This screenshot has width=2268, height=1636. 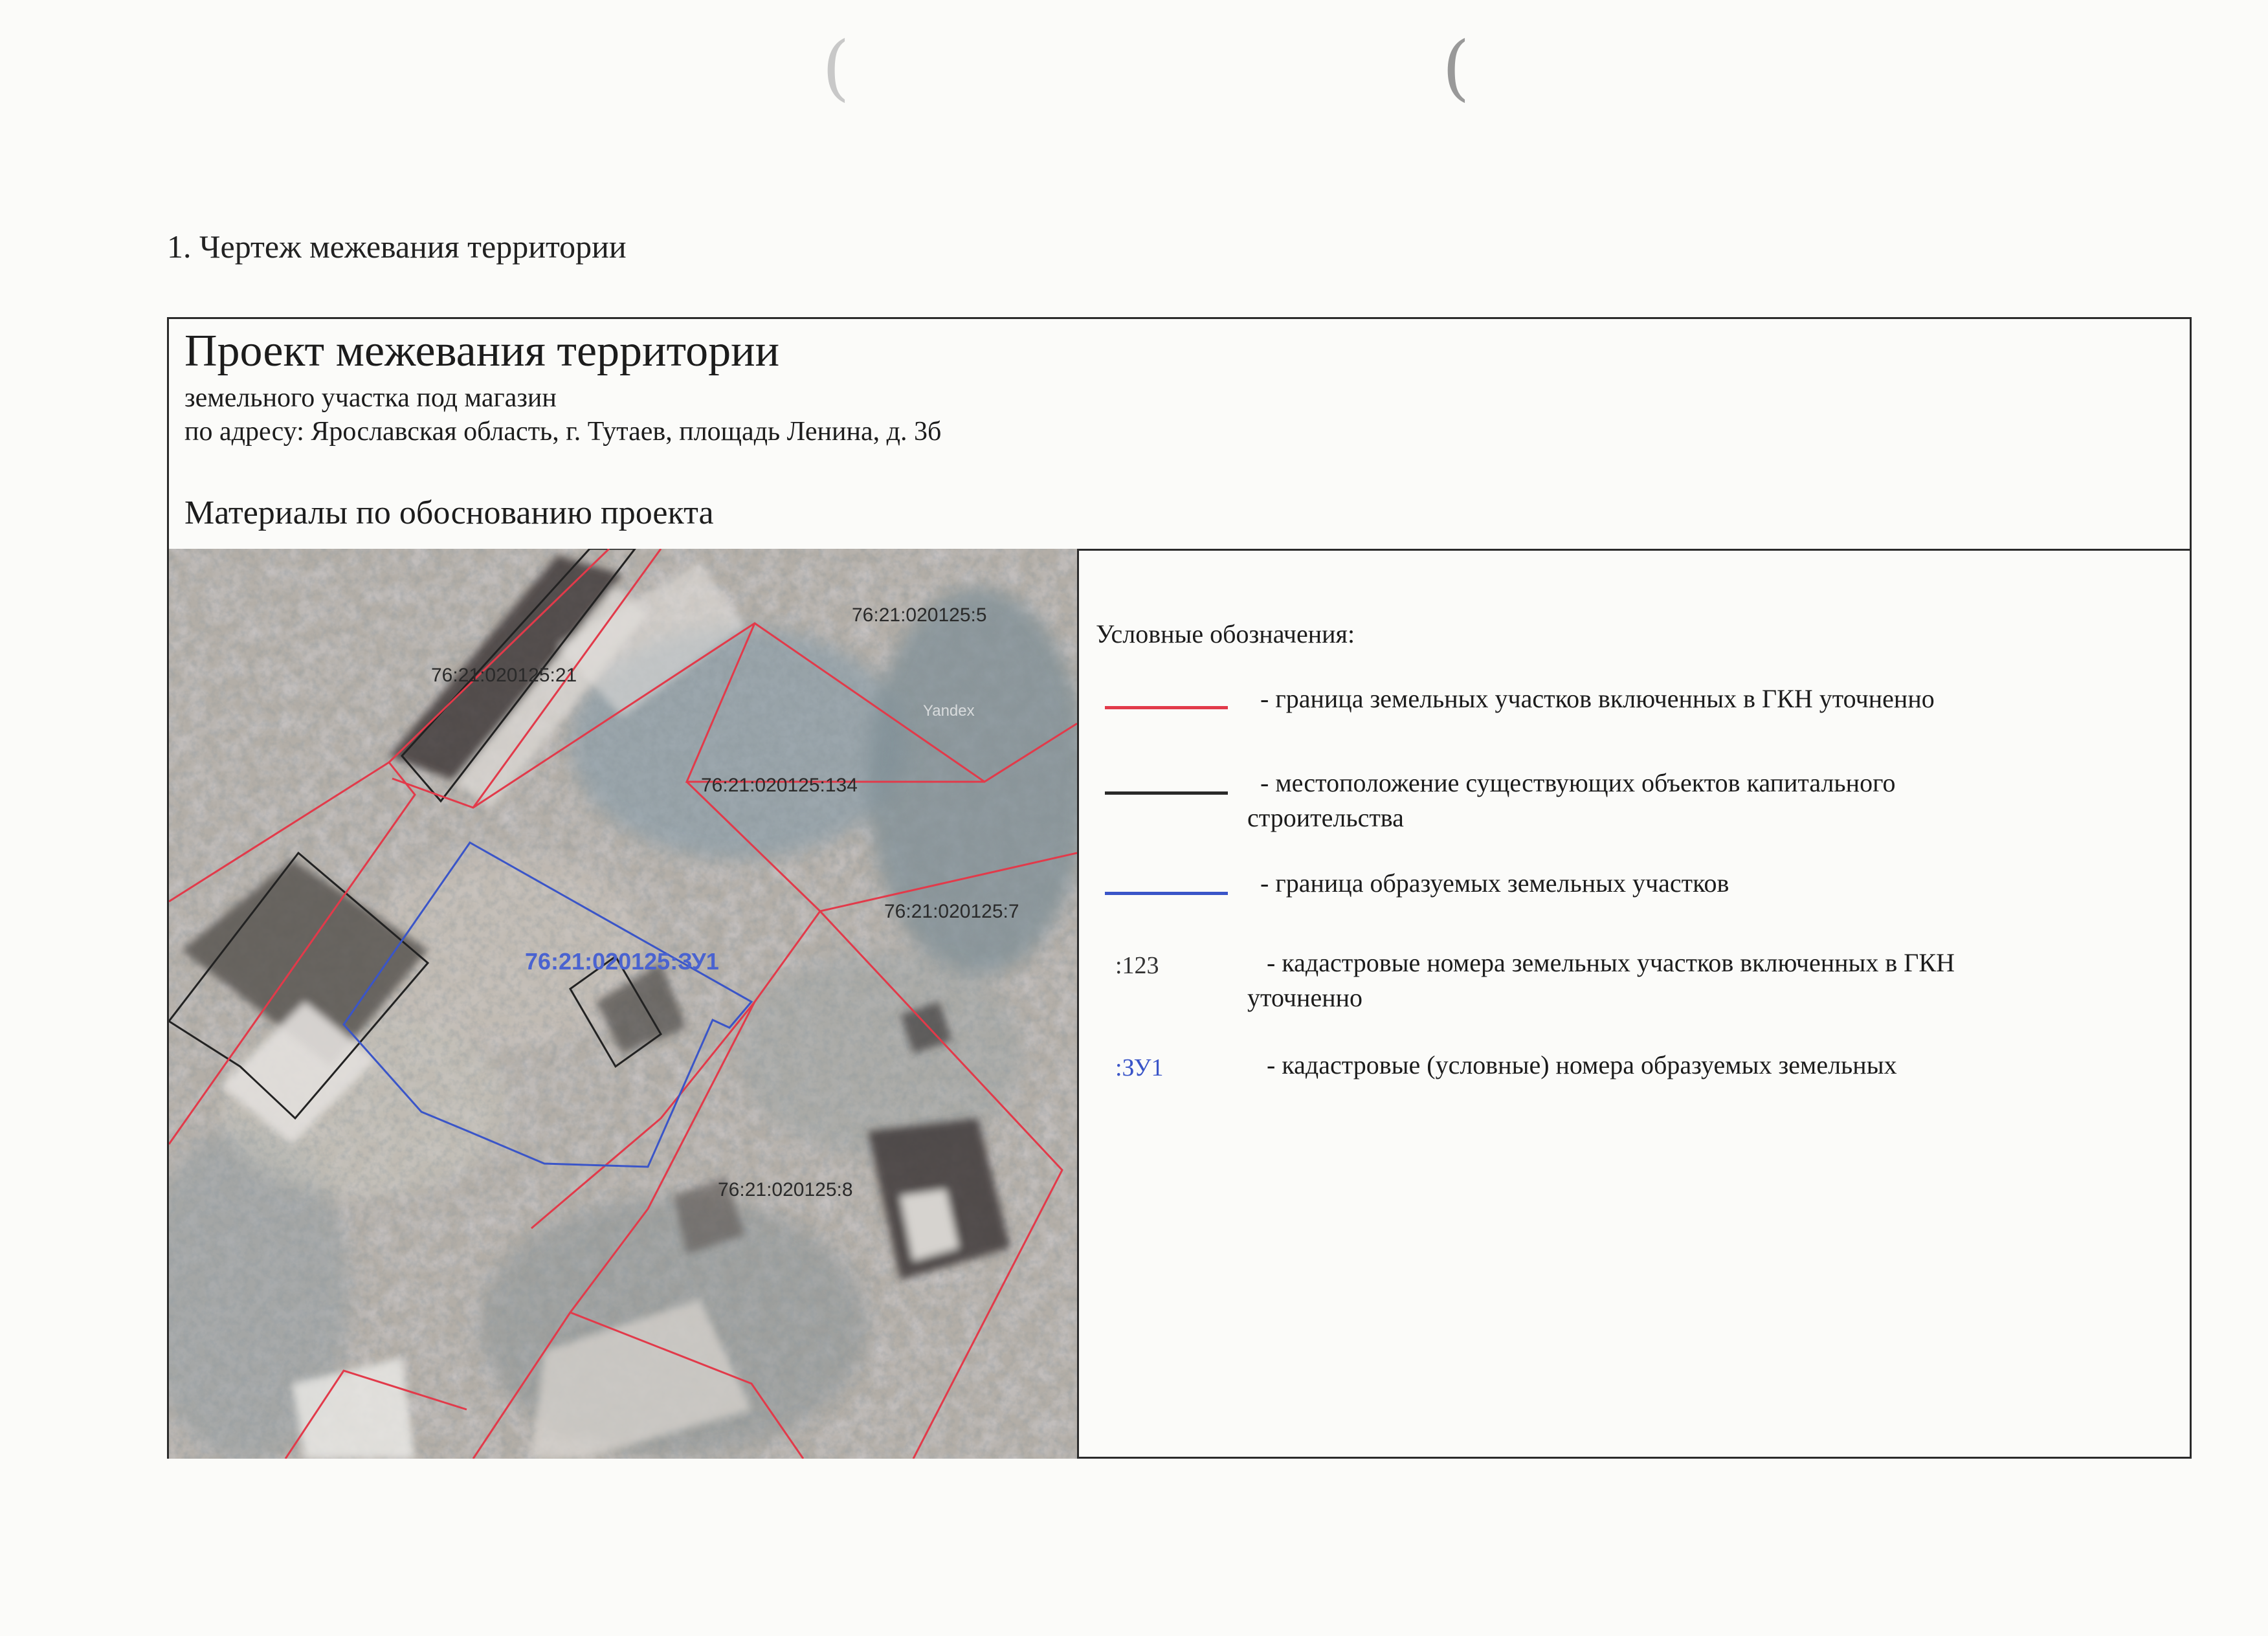 I want to click on parcel-label: 76:21:020125:5, so click(x=919, y=615).